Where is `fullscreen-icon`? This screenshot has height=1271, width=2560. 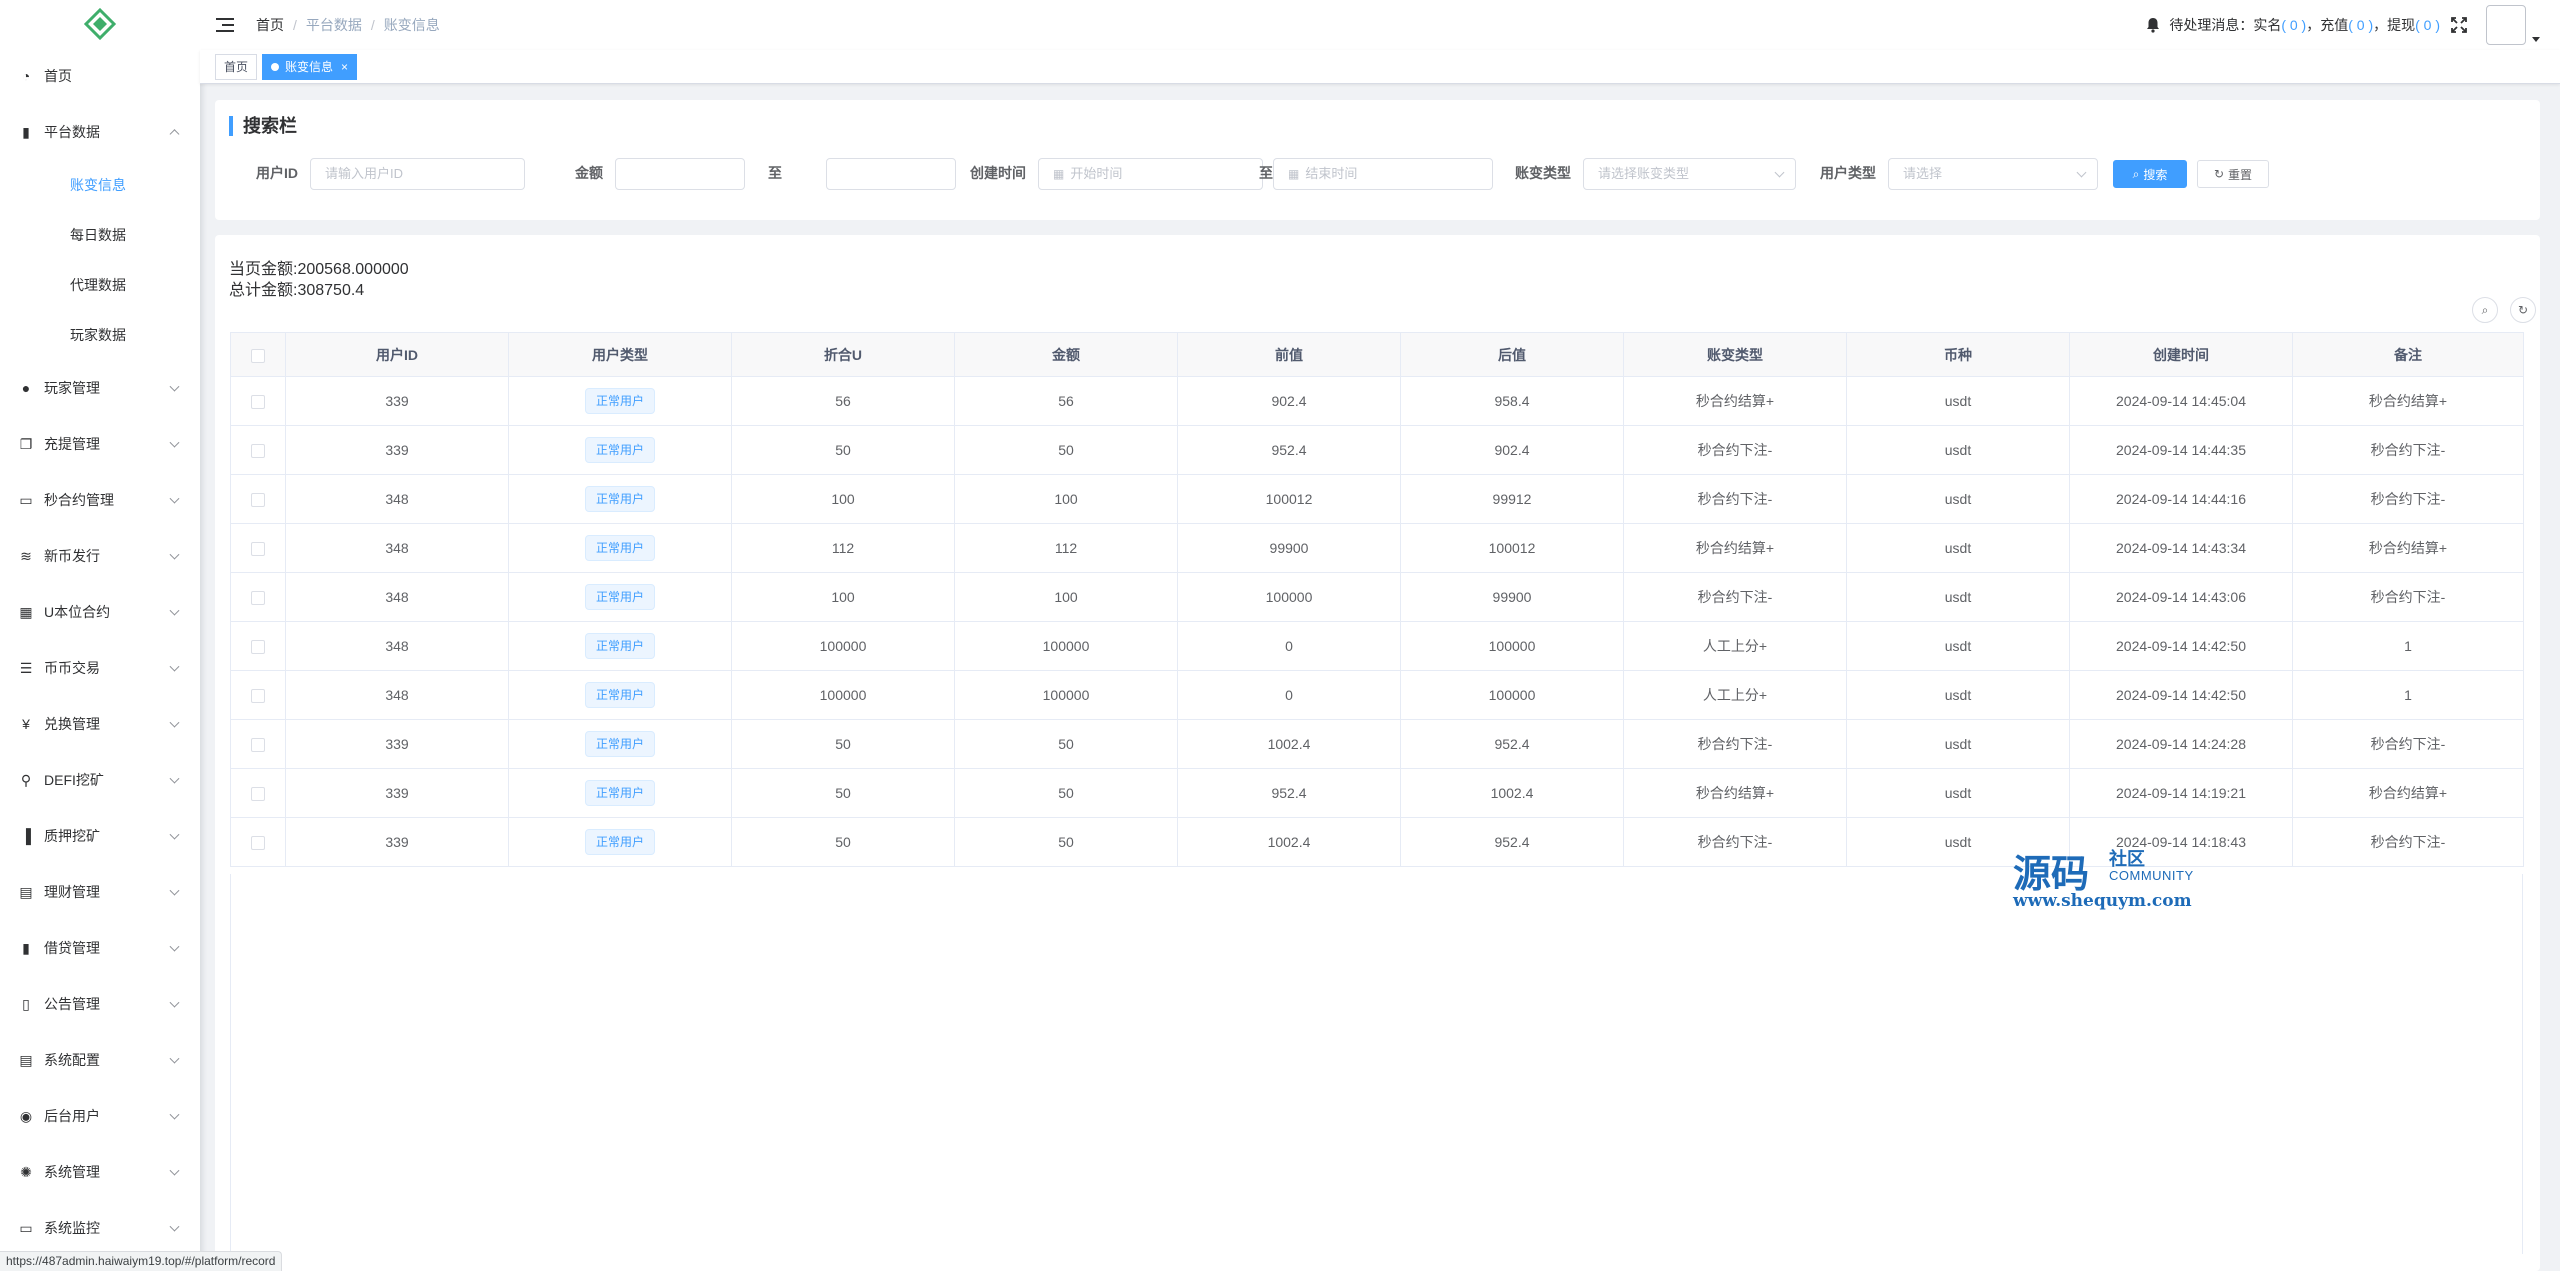 fullscreen-icon is located at coordinates (2459, 25).